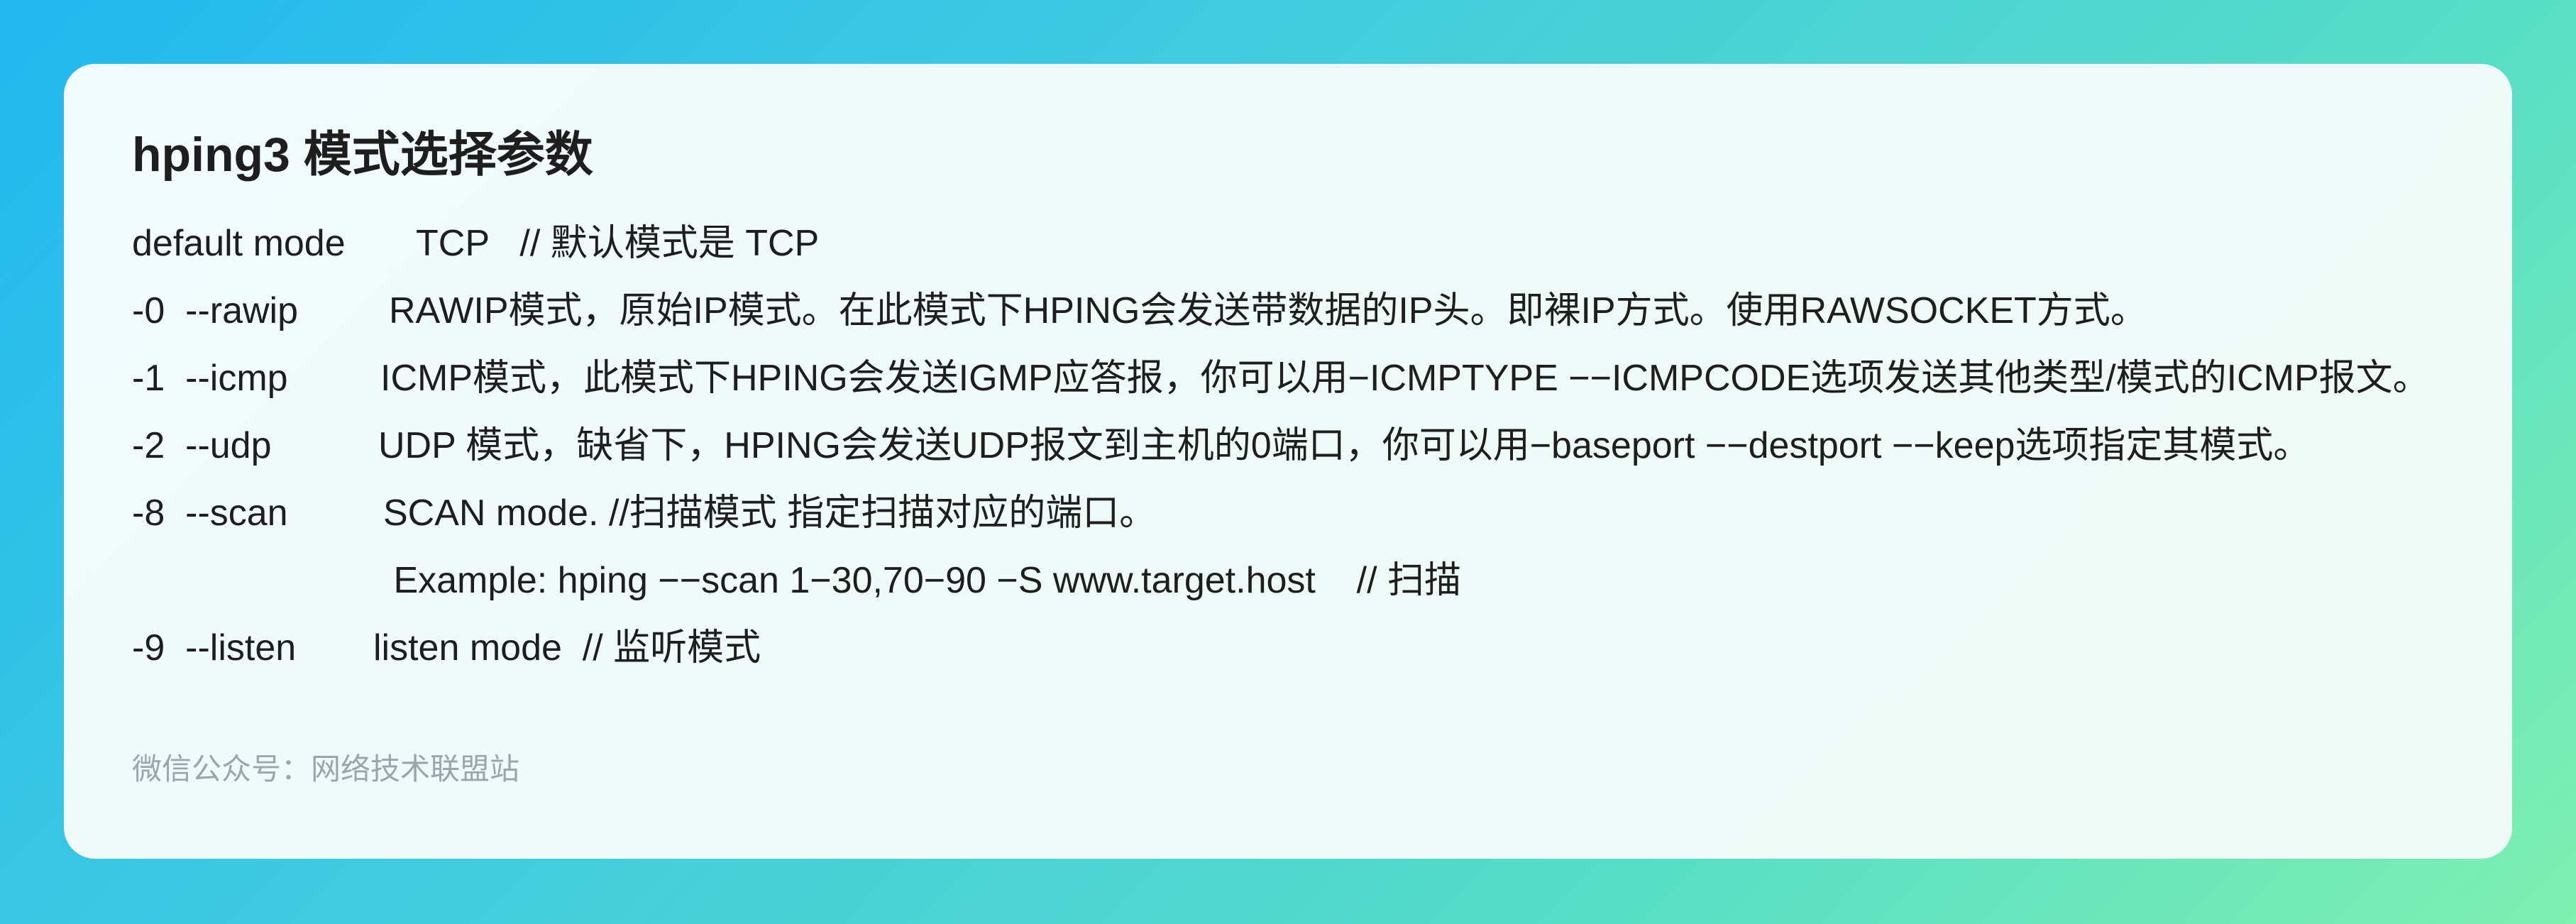 This screenshot has width=2576, height=924. Describe the element at coordinates (210, 513) in the screenshot. I see `option-name: -8 --scan` at that location.